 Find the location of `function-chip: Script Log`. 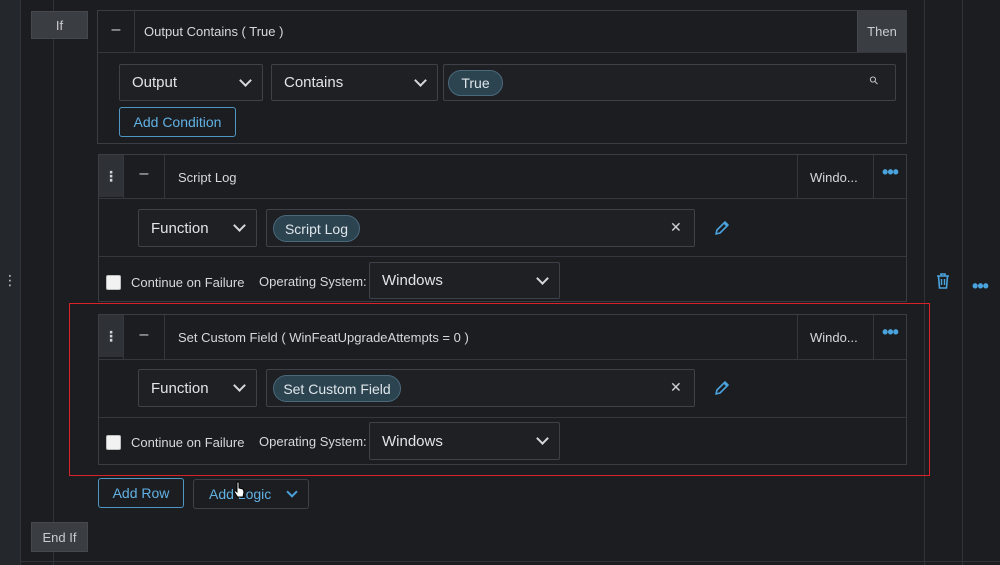

function-chip: Script Log is located at coordinates (316, 228).